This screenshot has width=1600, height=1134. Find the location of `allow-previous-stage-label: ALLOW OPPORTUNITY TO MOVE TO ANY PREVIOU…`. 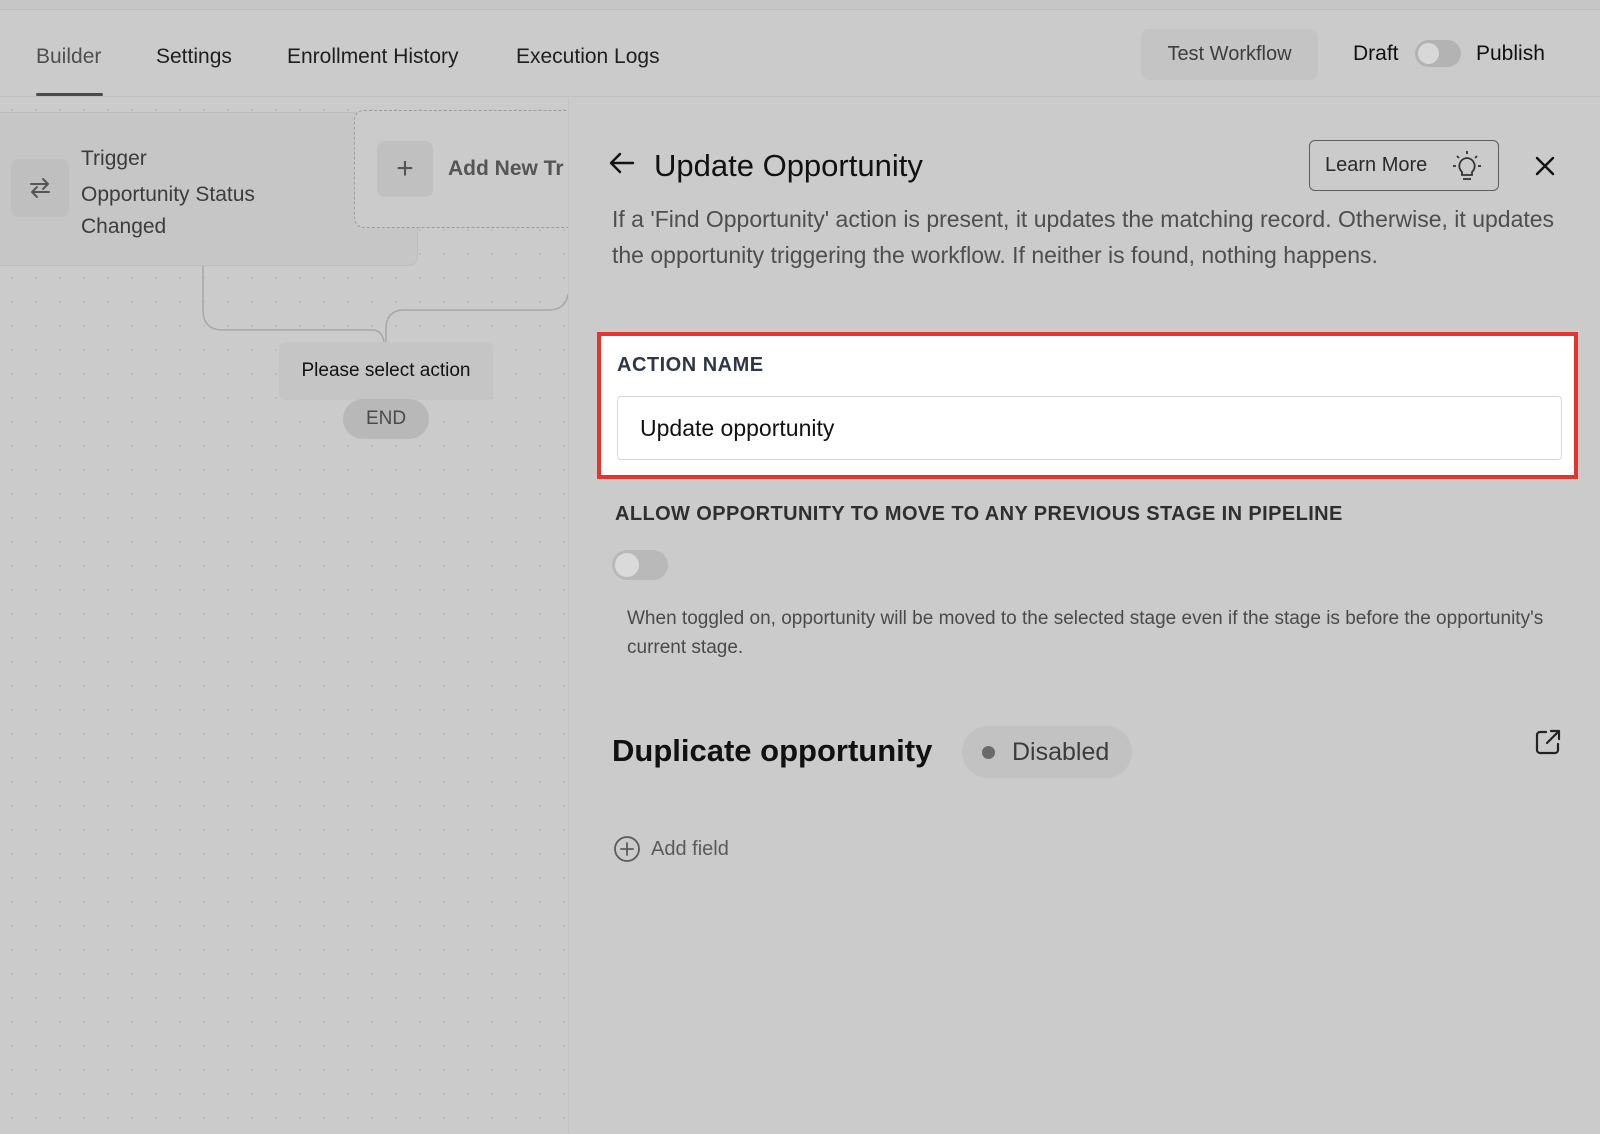

allow-previous-stage-label: ALLOW OPPORTUNITY TO MOVE TO ANY PREVIOU… is located at coordinates (979, 514).